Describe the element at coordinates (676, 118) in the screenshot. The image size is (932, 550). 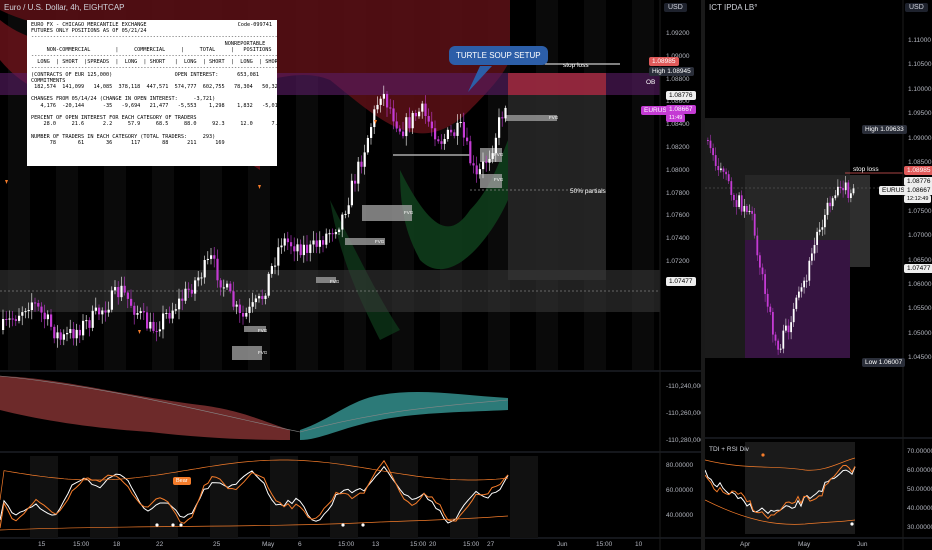
I see `symbol-time-badge: 11:49` at that location.